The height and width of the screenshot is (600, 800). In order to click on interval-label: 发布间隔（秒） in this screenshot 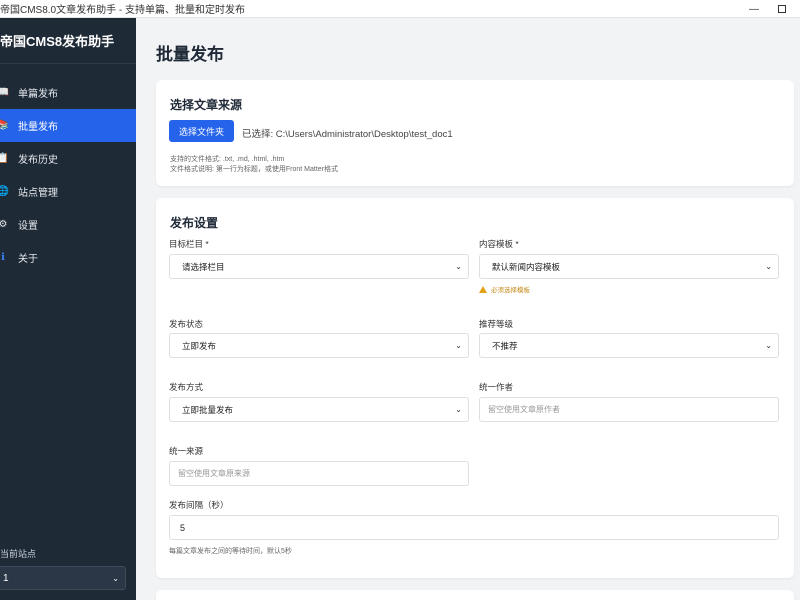, I will do `click(199, 505)`.